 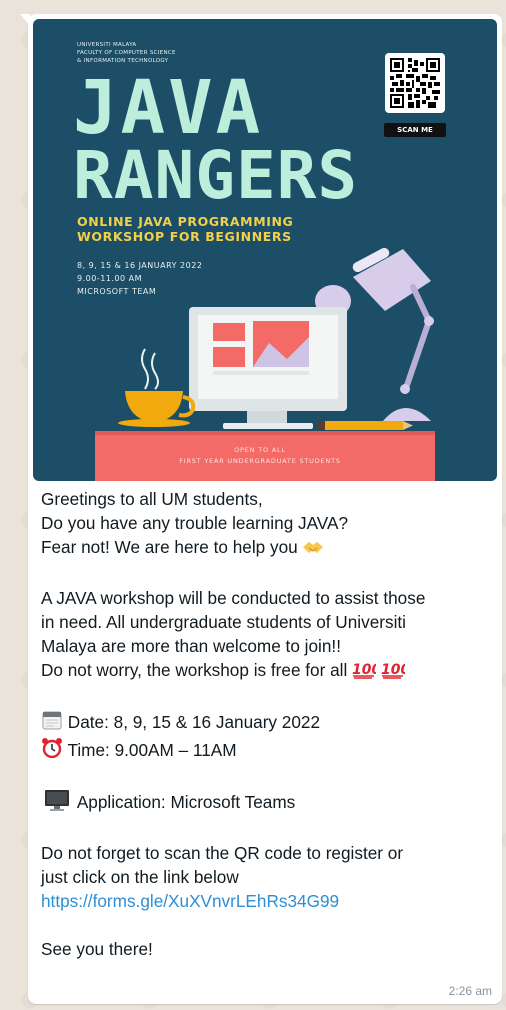 I want to click on message-timestamp: 2:26 am, so click(x=470, y=991).